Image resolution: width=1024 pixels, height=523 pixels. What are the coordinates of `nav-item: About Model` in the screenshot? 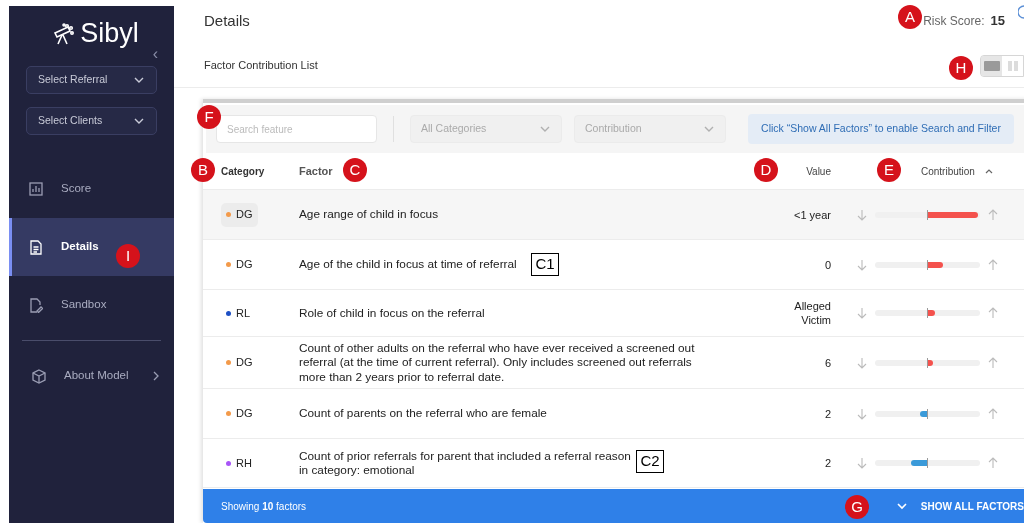 It's located at (91, 376).